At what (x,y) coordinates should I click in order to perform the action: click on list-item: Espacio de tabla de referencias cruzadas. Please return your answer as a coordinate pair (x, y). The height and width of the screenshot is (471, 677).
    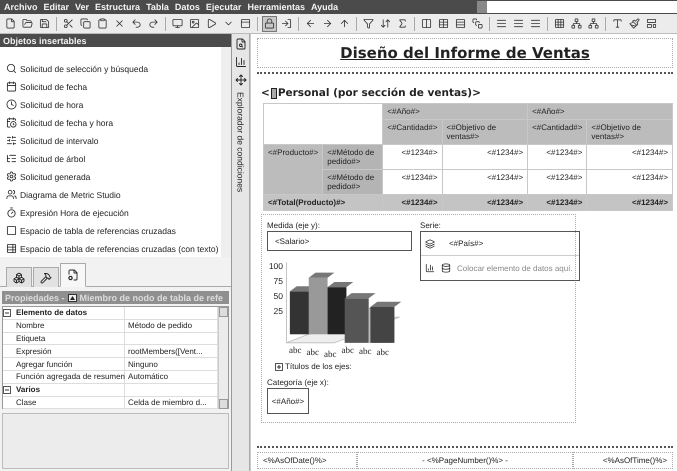
    Looking at the image, I should click on (113, 230).